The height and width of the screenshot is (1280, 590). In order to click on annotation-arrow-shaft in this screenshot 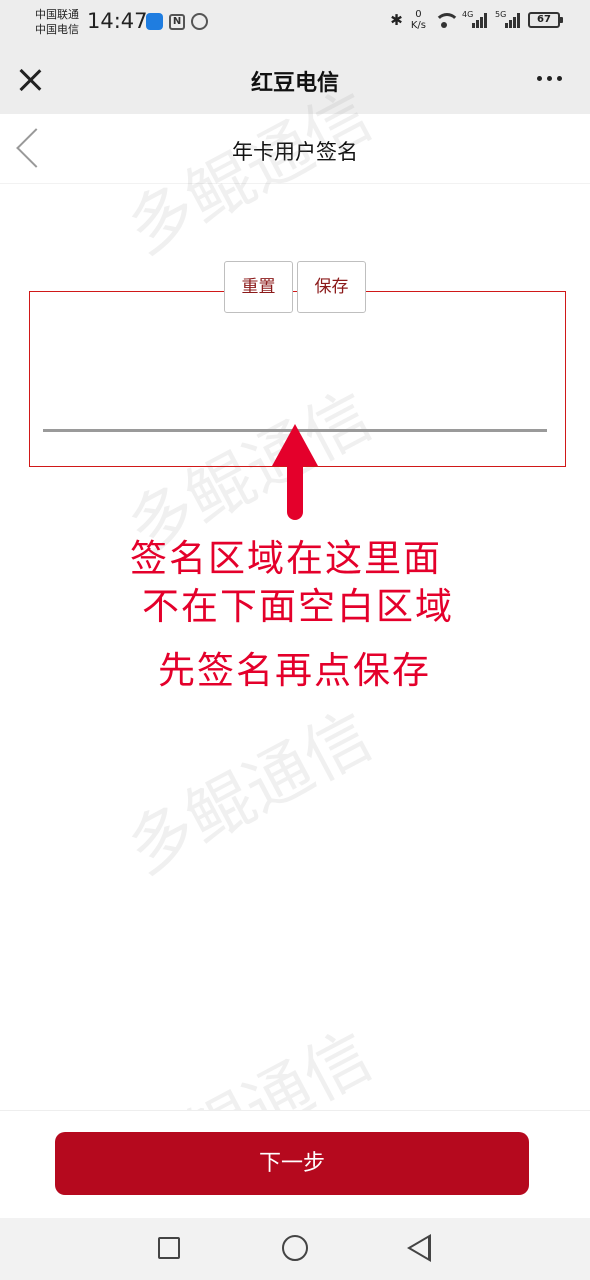, I will do `click(295, 490)`.